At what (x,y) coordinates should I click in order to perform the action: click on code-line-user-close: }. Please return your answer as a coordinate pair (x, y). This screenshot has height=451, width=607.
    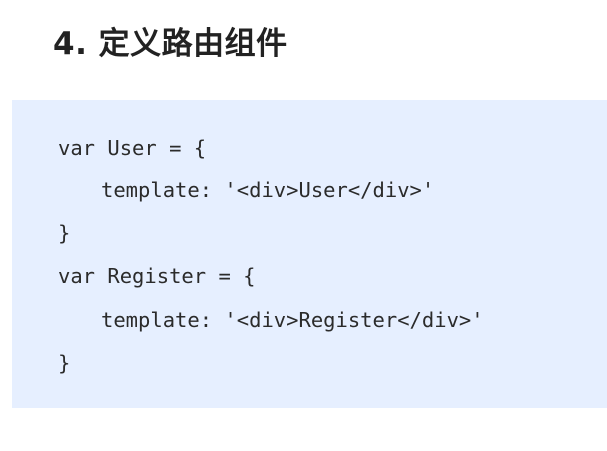
    Looking at the image, I should click on (64, 233).